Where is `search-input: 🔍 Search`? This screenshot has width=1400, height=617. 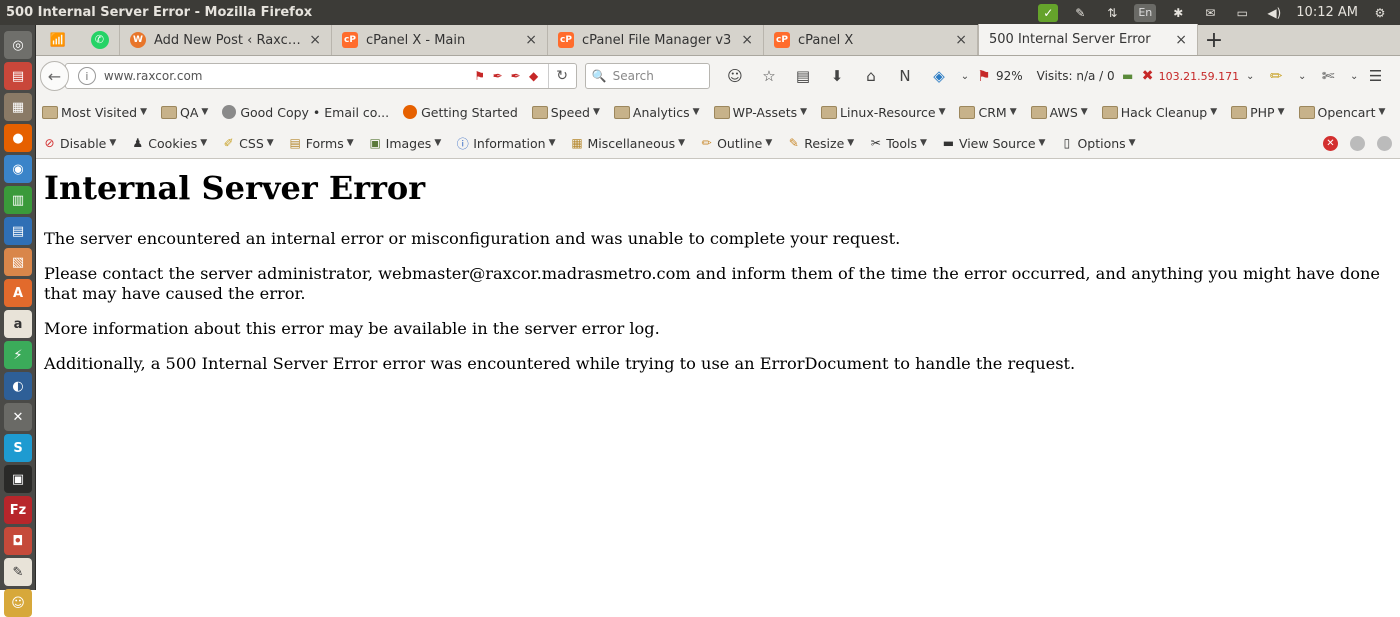
search-input: 🔍 Search is located at coordinates (647, 76).